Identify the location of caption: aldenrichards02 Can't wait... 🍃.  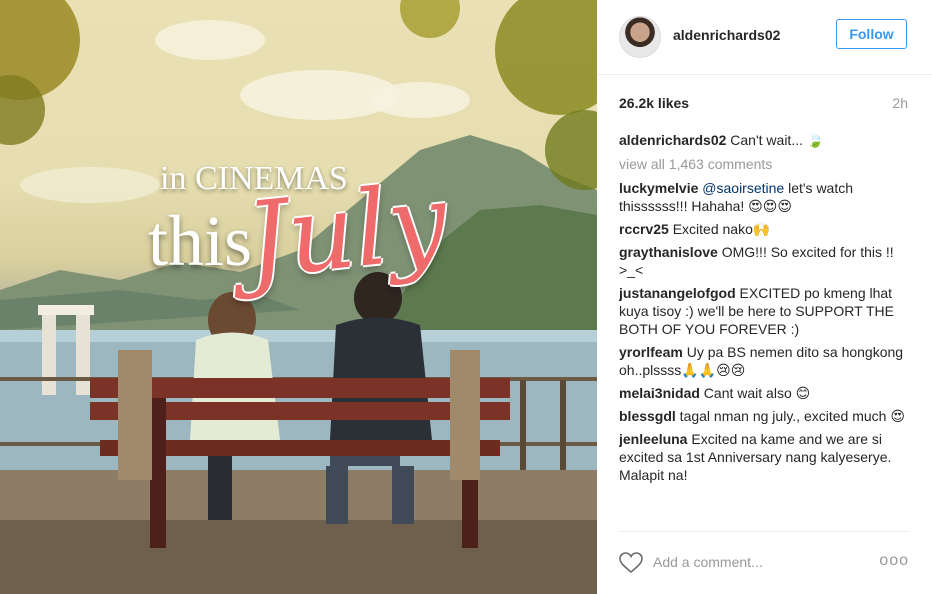
(765, 140).